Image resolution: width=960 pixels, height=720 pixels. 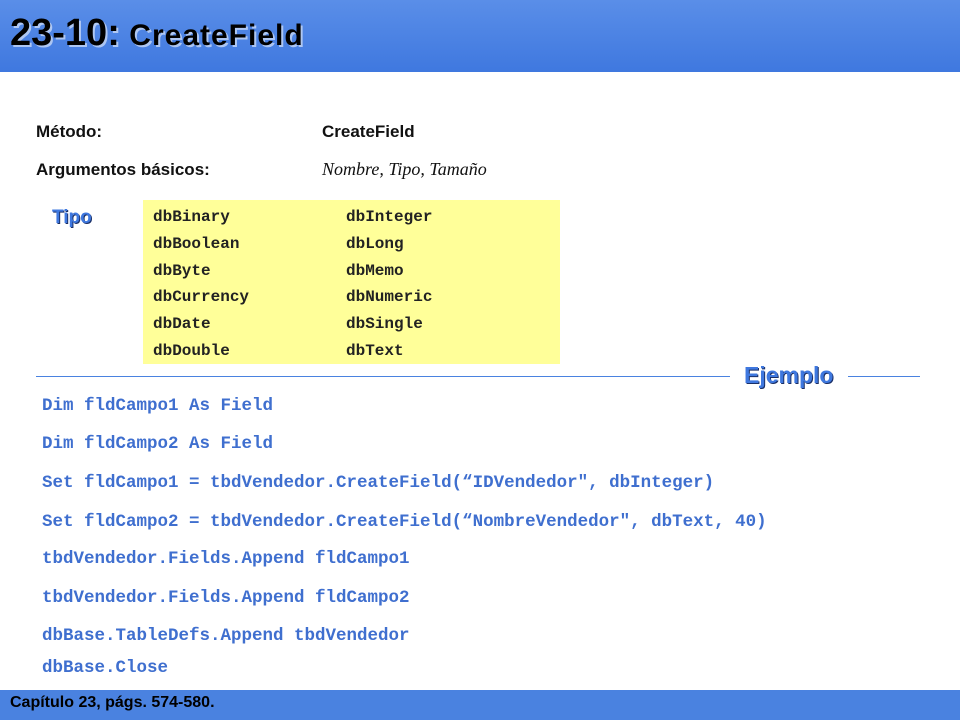 What do you see at coordinates (226, 636) in the screenshot?
I see `code-line: dbBase.TableDefs.Append tbdVendedor` at bounding box center [226, 636].